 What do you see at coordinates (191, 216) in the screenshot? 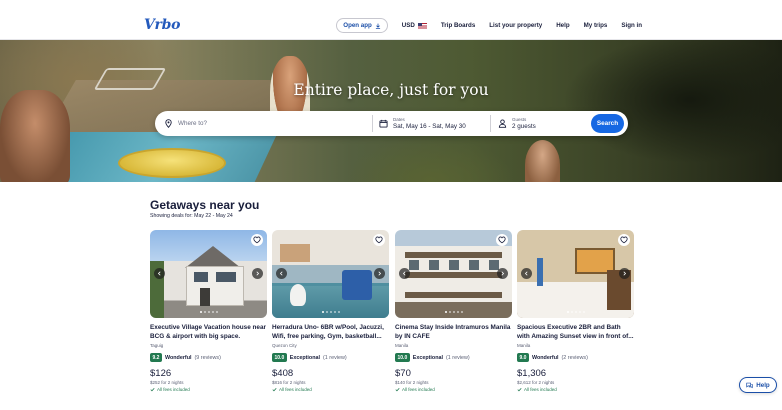
I see `section-subtitle: Showing deals for: May 22 - May 24` at bounding box center [191, 216].